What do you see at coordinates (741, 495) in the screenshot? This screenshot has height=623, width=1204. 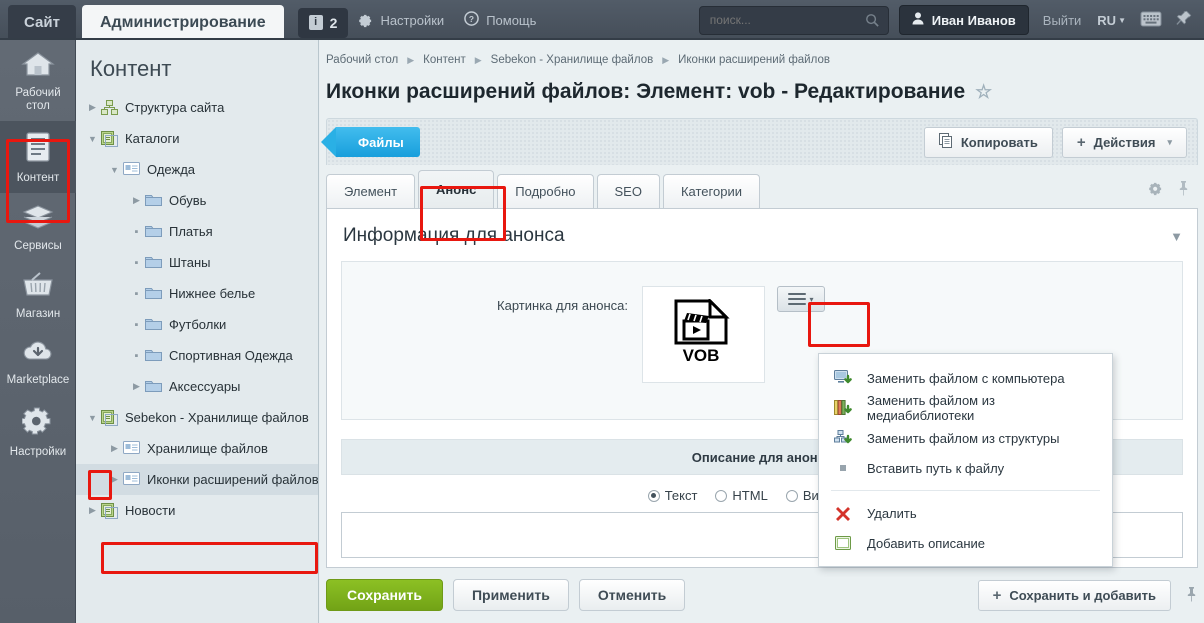 I see `radio-html: HTML` at bounding box center [741, 495].